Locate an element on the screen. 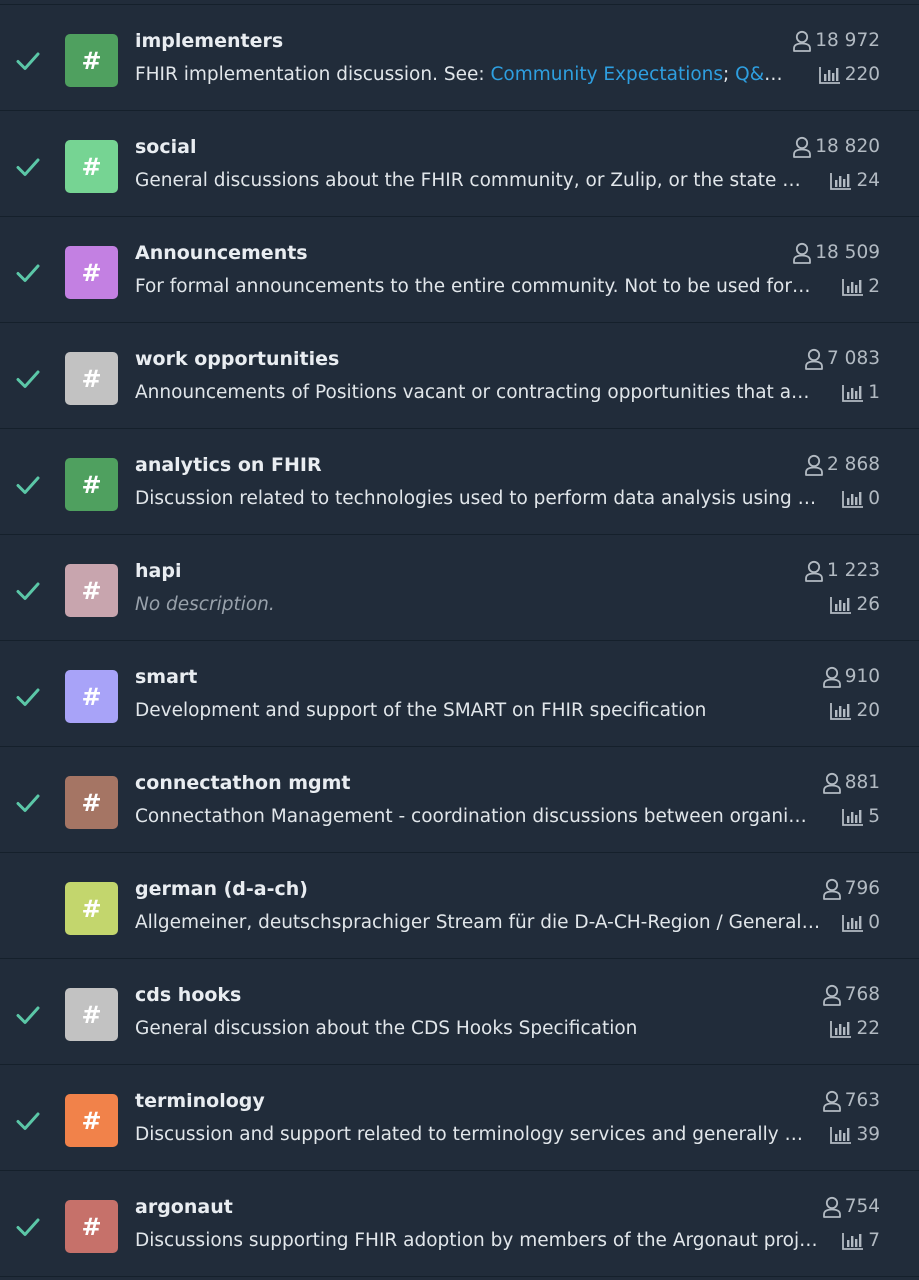  subscriber-count-value: 18 509 is located at coordinates (847, 252).